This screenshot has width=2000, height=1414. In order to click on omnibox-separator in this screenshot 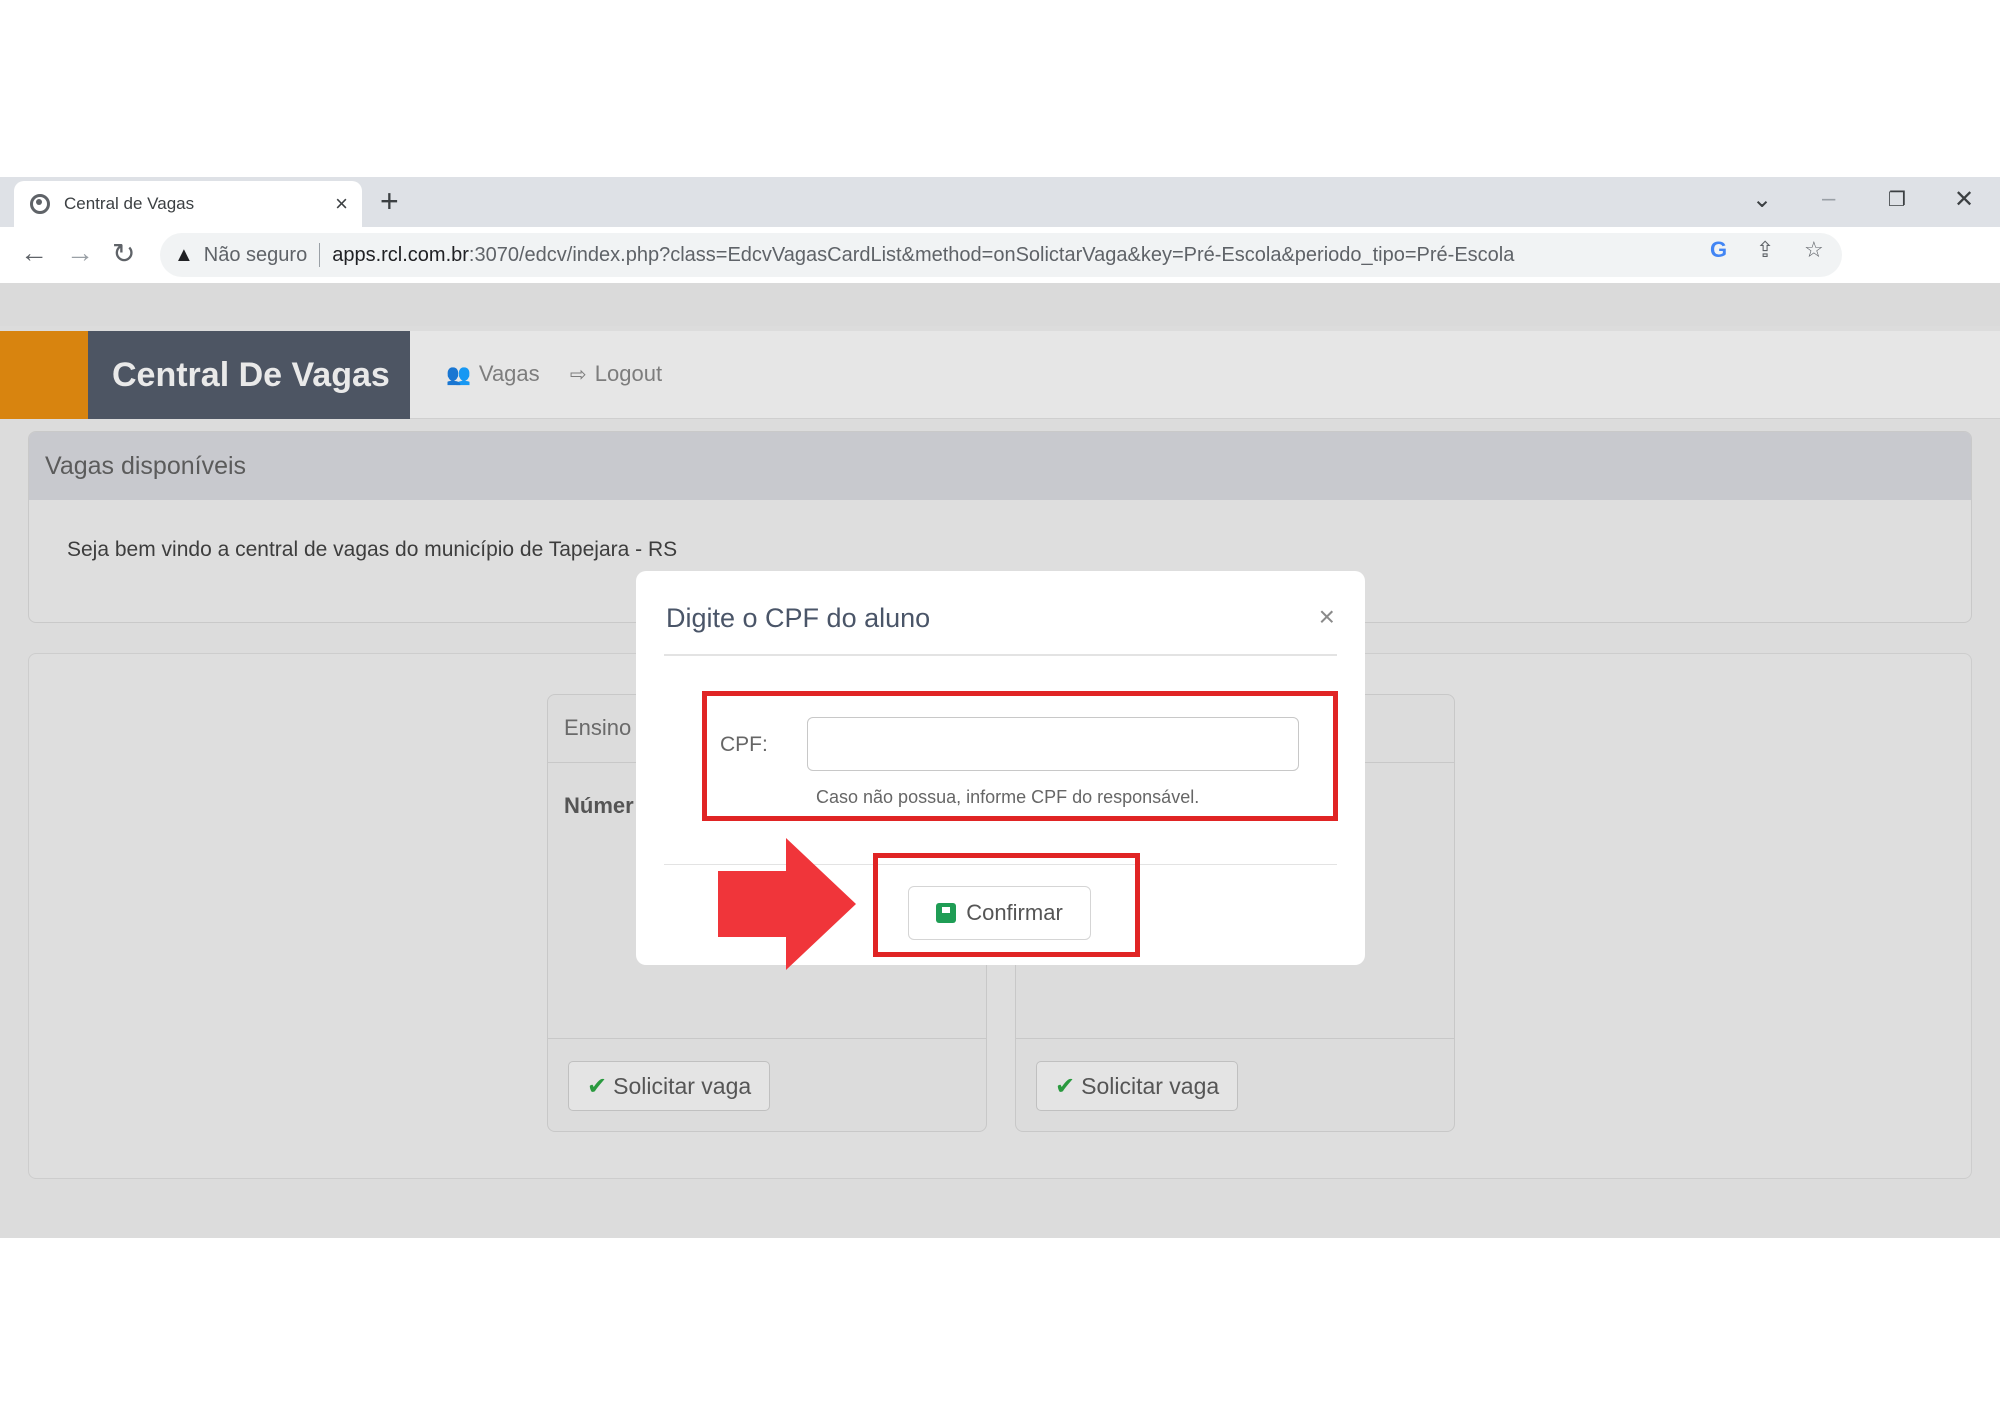, I will do `click(320, 255)`.